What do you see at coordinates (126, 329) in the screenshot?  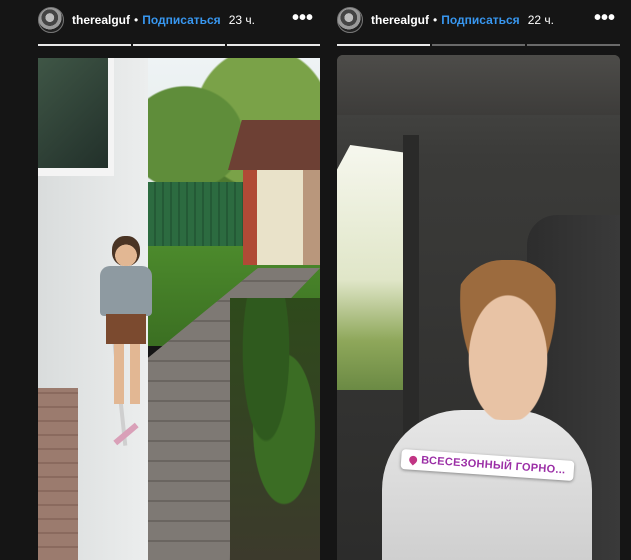 I see `boy-shorts` at bounding box center [126, 329].